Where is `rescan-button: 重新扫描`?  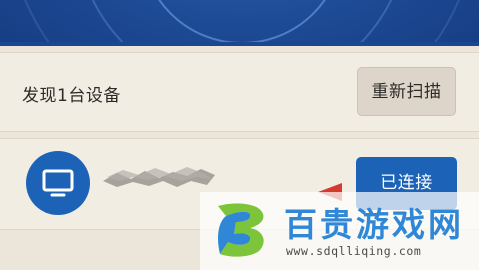
rescan-button: 重新扫描 is located at coordinates (406, 91).